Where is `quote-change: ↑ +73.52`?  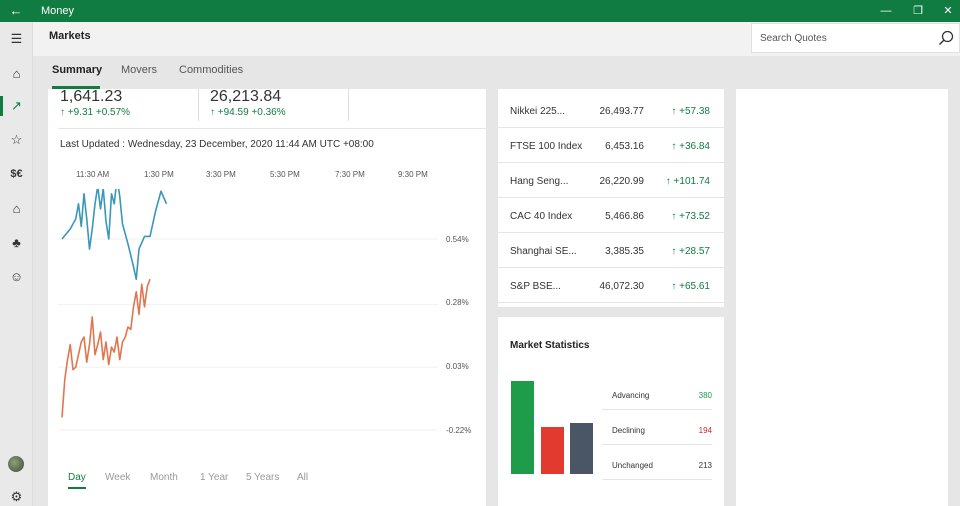
quote-change: ↑ +73.52 is located at coordinates (690, 216).